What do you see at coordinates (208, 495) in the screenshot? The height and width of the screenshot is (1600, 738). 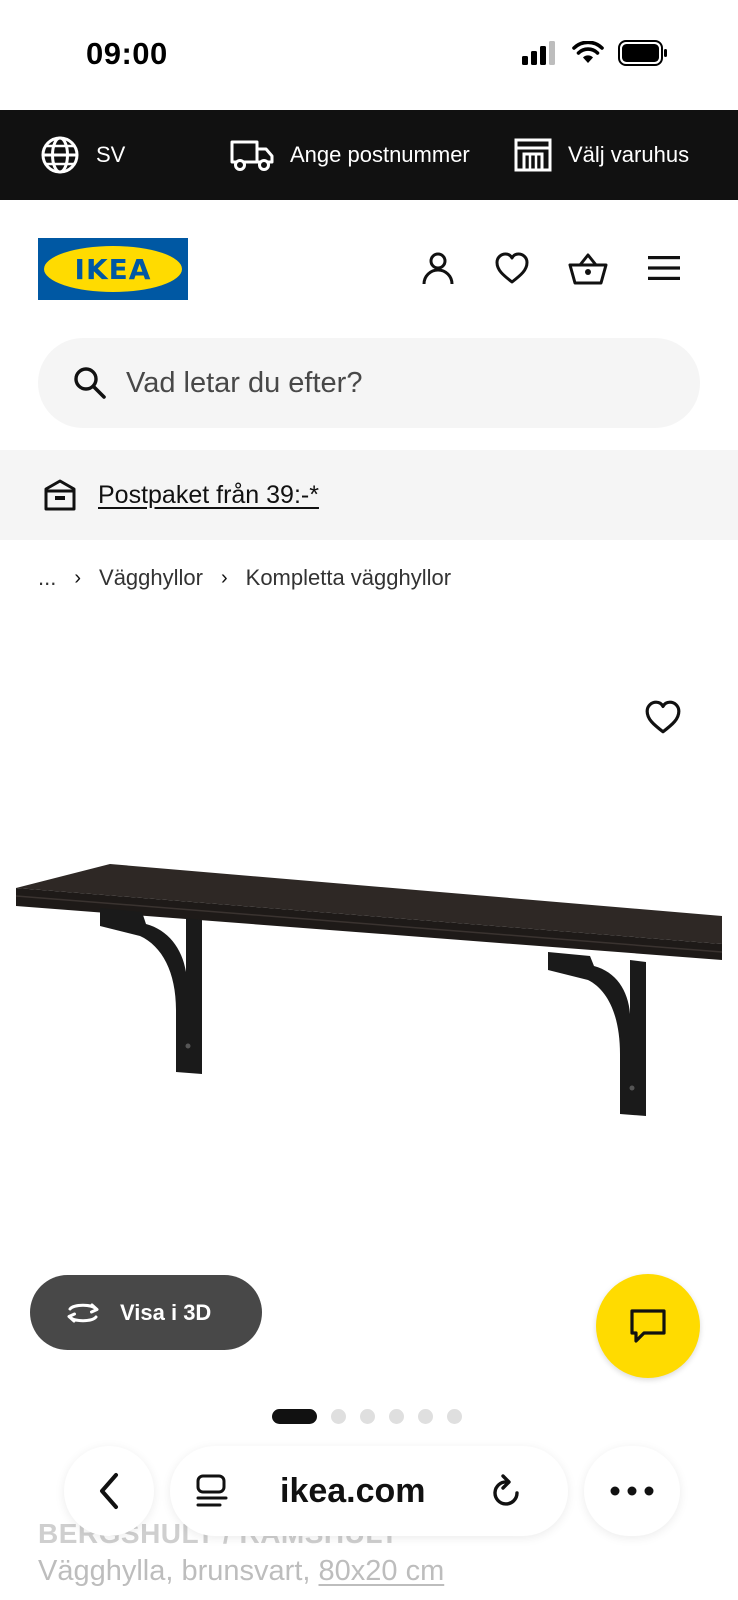 I see `promo-link: Postpaket från 39:-*` at bounding box center [208, 495].